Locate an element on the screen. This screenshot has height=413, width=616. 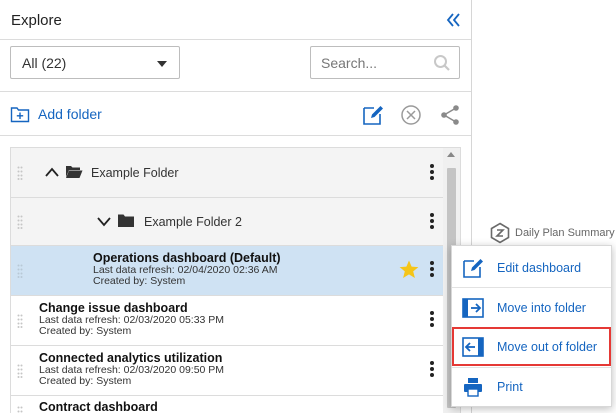
chevron-down-icon is located at coordinates (104, 222).